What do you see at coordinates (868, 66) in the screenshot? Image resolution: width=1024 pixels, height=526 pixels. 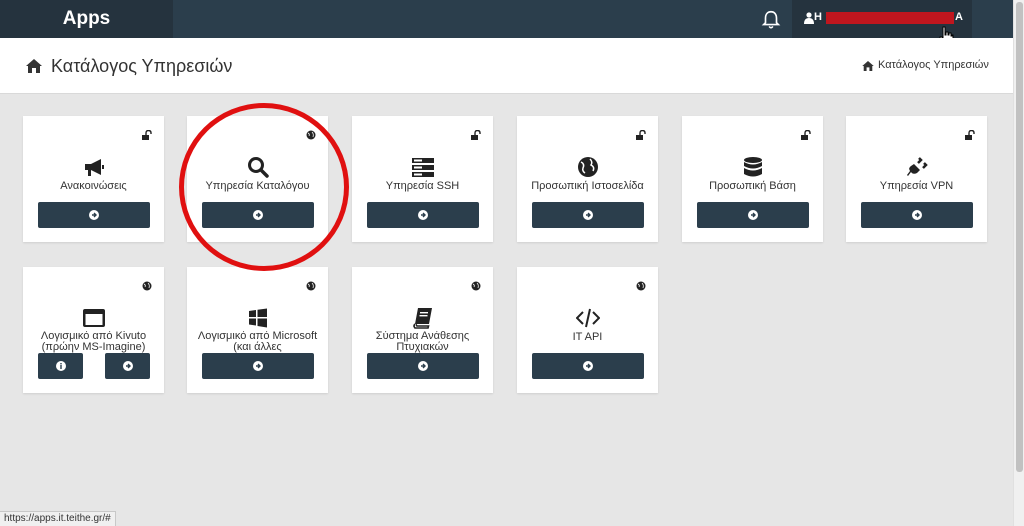 I see `breadcrumb-home-icon` at bounding box center [868, 66].